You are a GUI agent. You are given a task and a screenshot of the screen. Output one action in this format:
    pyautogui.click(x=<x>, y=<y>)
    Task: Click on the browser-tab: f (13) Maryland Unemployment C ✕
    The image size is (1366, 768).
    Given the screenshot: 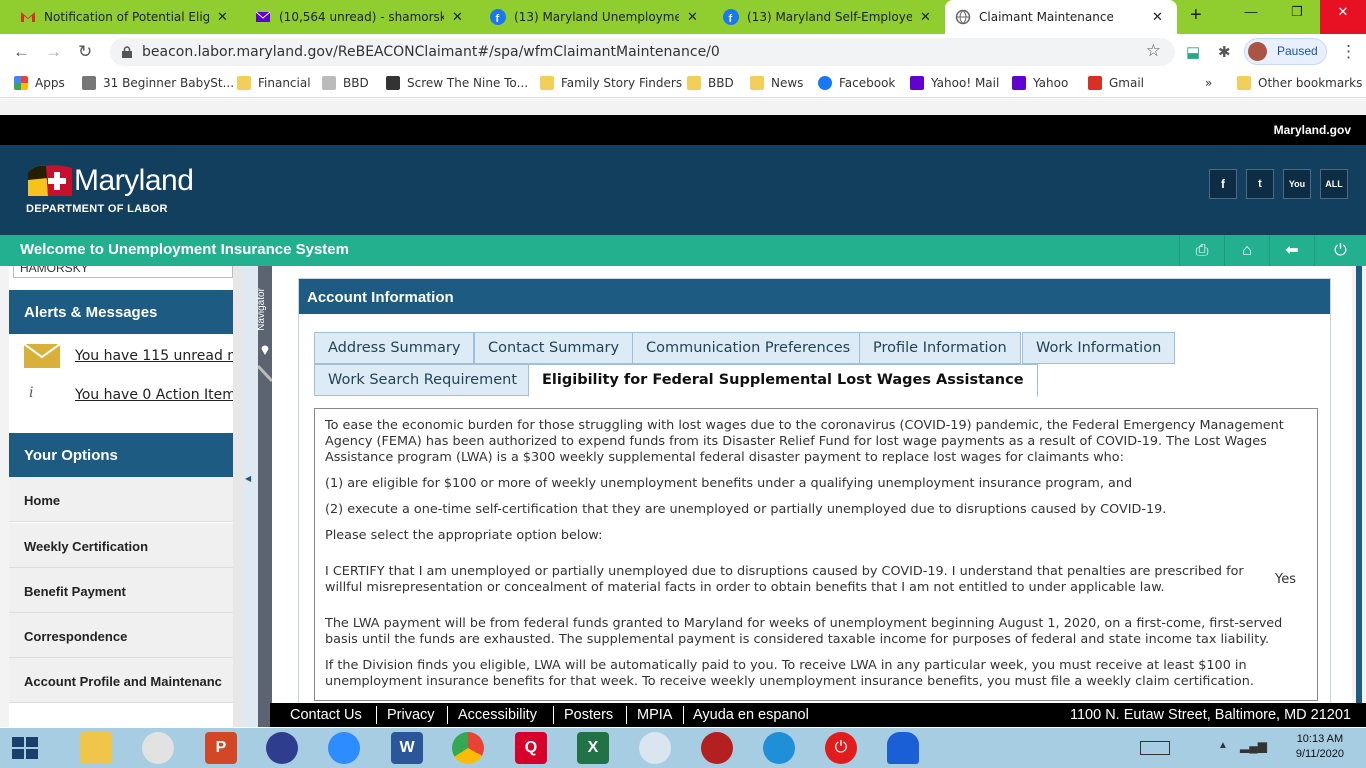 What is the action you would take?
    pyautogui.click(x=596, y=17)
    